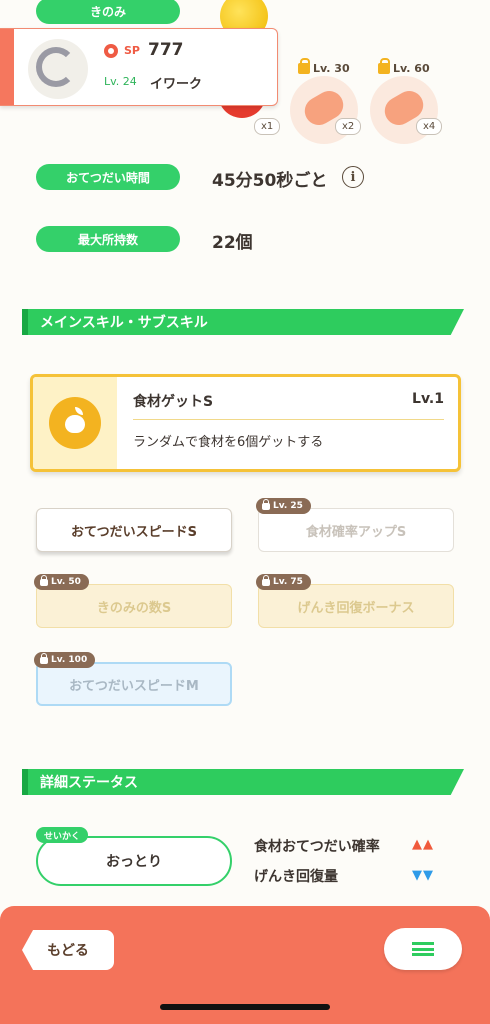  Describe the element at coordinates (245, 423) in the screenshot. I see `main-skill-card: 食材ゲットS Lv.1 ランダムで食材を6個ゲットする` at that location.